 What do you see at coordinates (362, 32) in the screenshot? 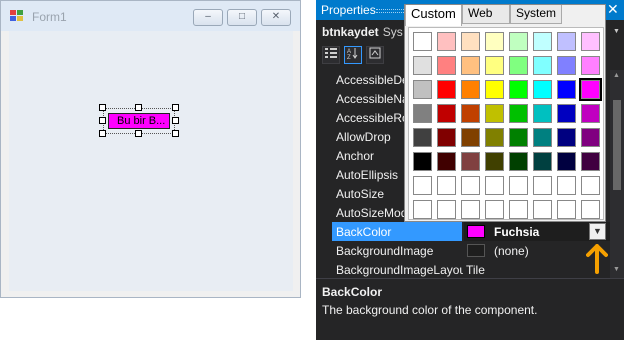
I see `object-selector: btnkaydet Sys` at bounding box center [362, 32].